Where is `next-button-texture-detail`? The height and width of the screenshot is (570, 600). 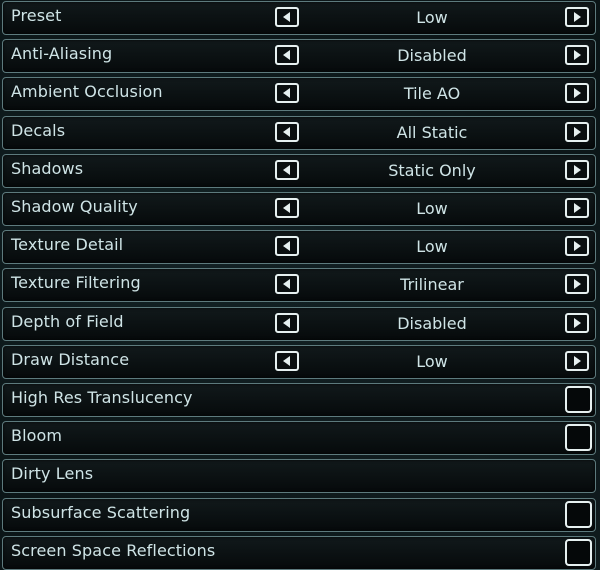 next-button-texture-detail is located at coordinates (577, 246).